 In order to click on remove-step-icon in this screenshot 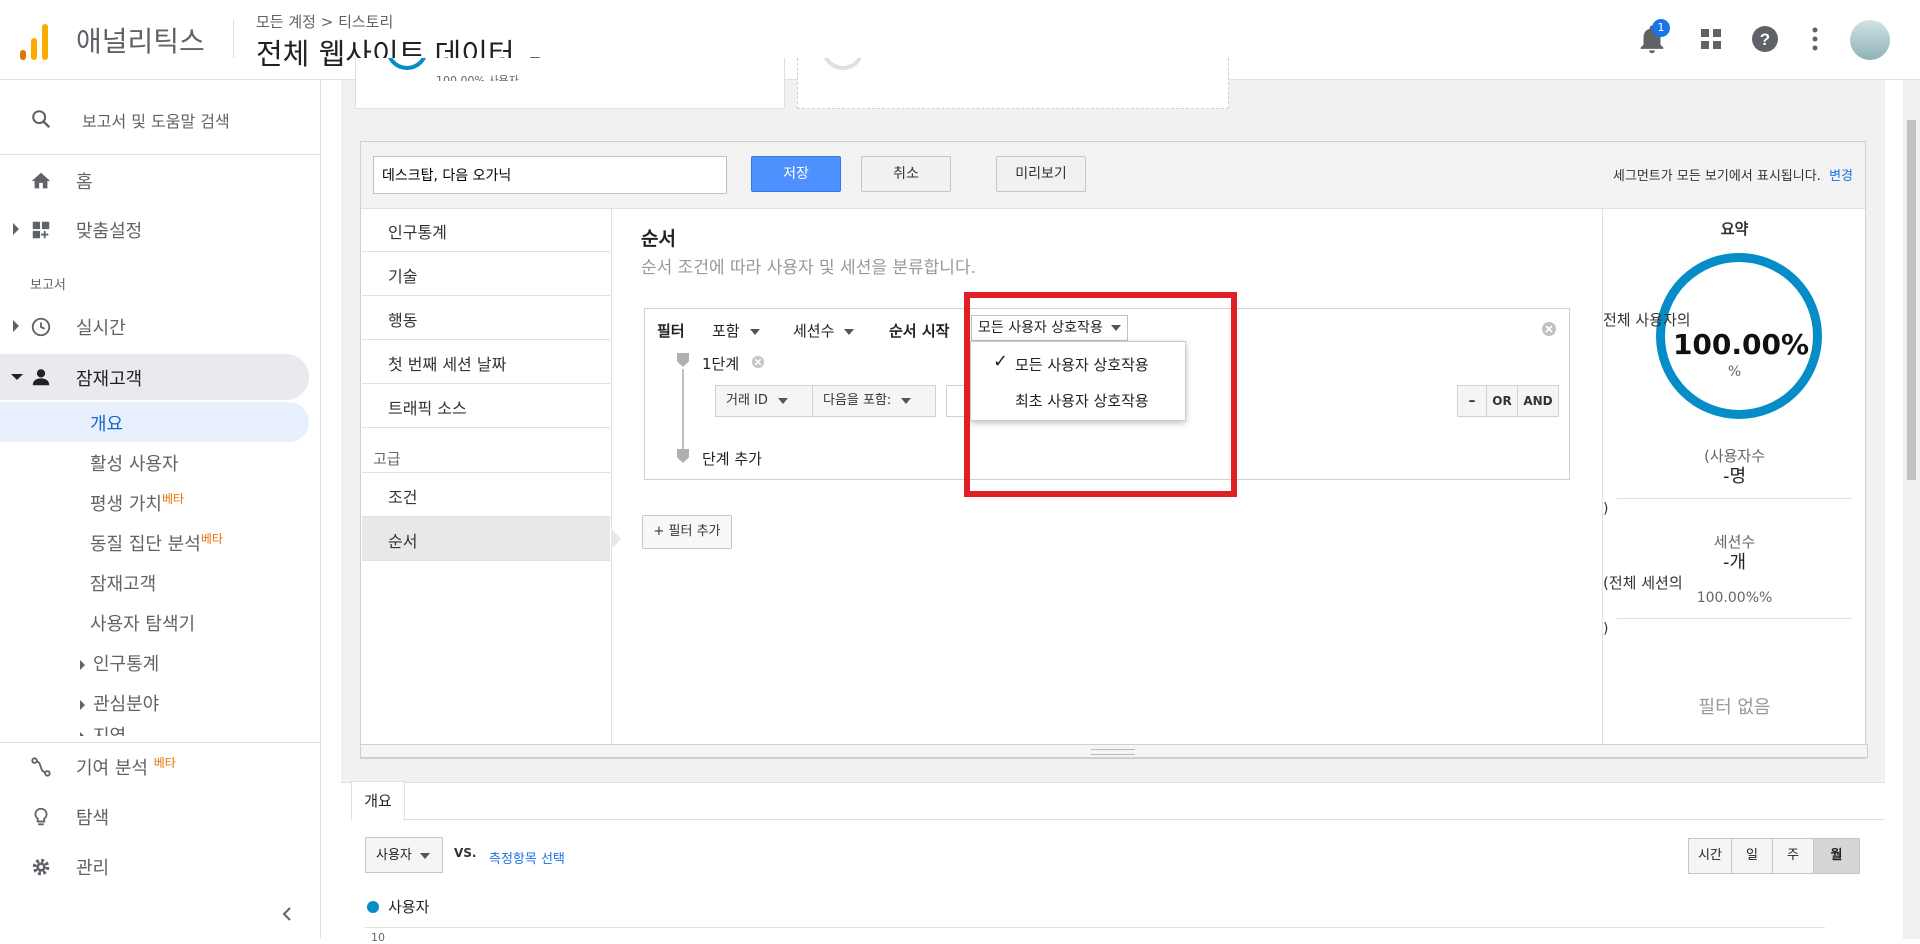, I will do `click(758, 361)`.